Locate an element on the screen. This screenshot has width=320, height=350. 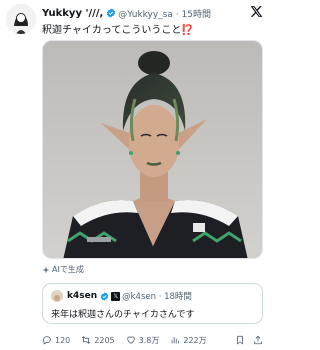
tweet-actions: 120 2205 3.8万 222万 is located at coordinates (152, 340).